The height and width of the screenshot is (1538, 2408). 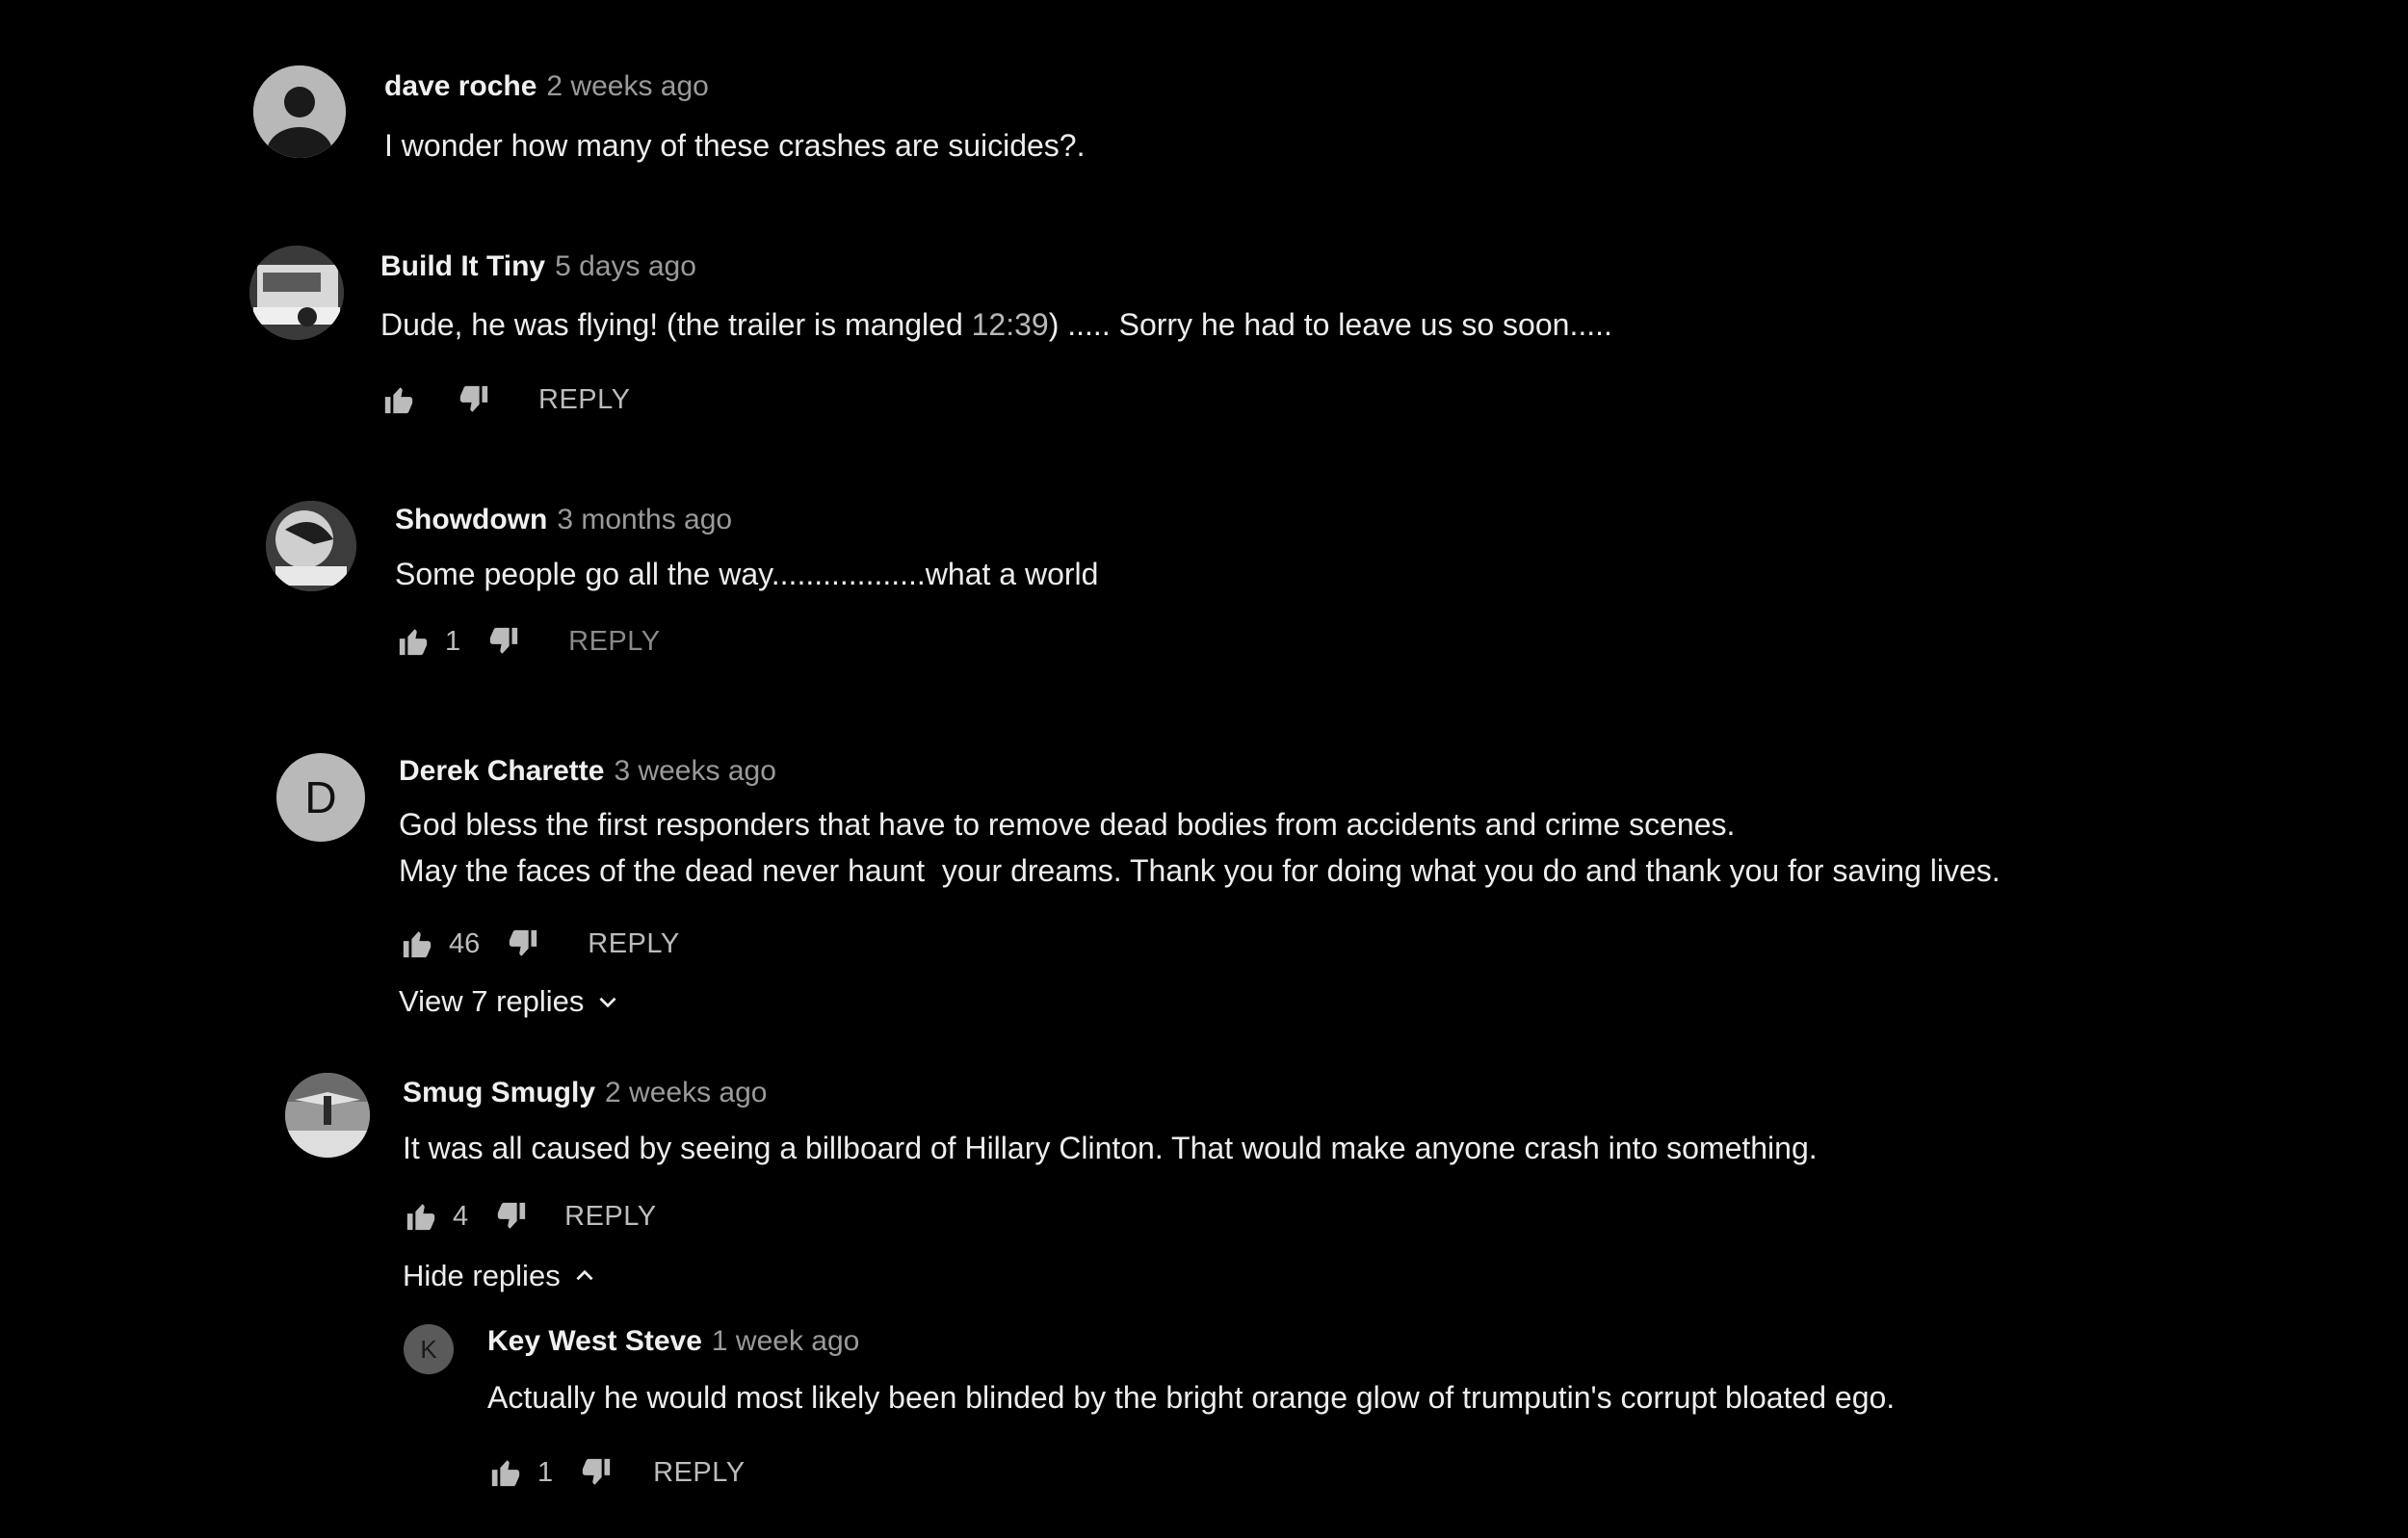 What do you see at coordinates (584, 1275) in the screenshot?
I see `chevron-up-icon` at bounding box center [584, 1275].